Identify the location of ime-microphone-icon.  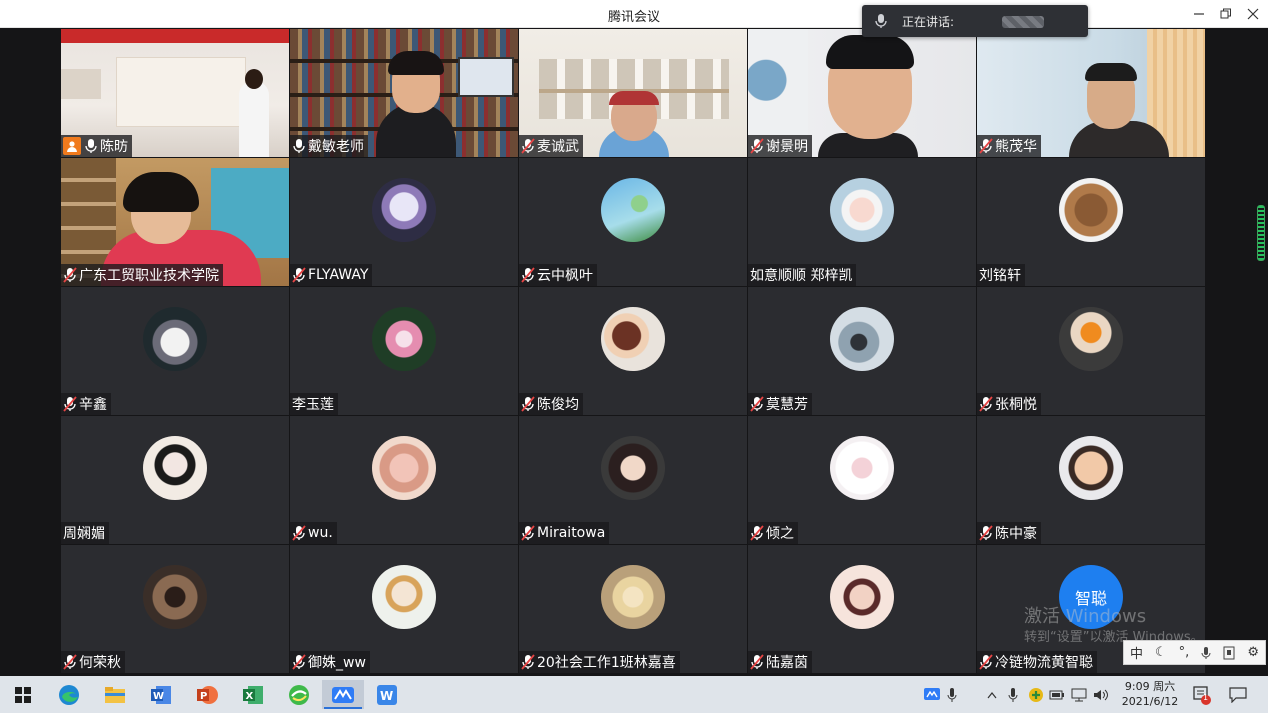
(1206, 653).